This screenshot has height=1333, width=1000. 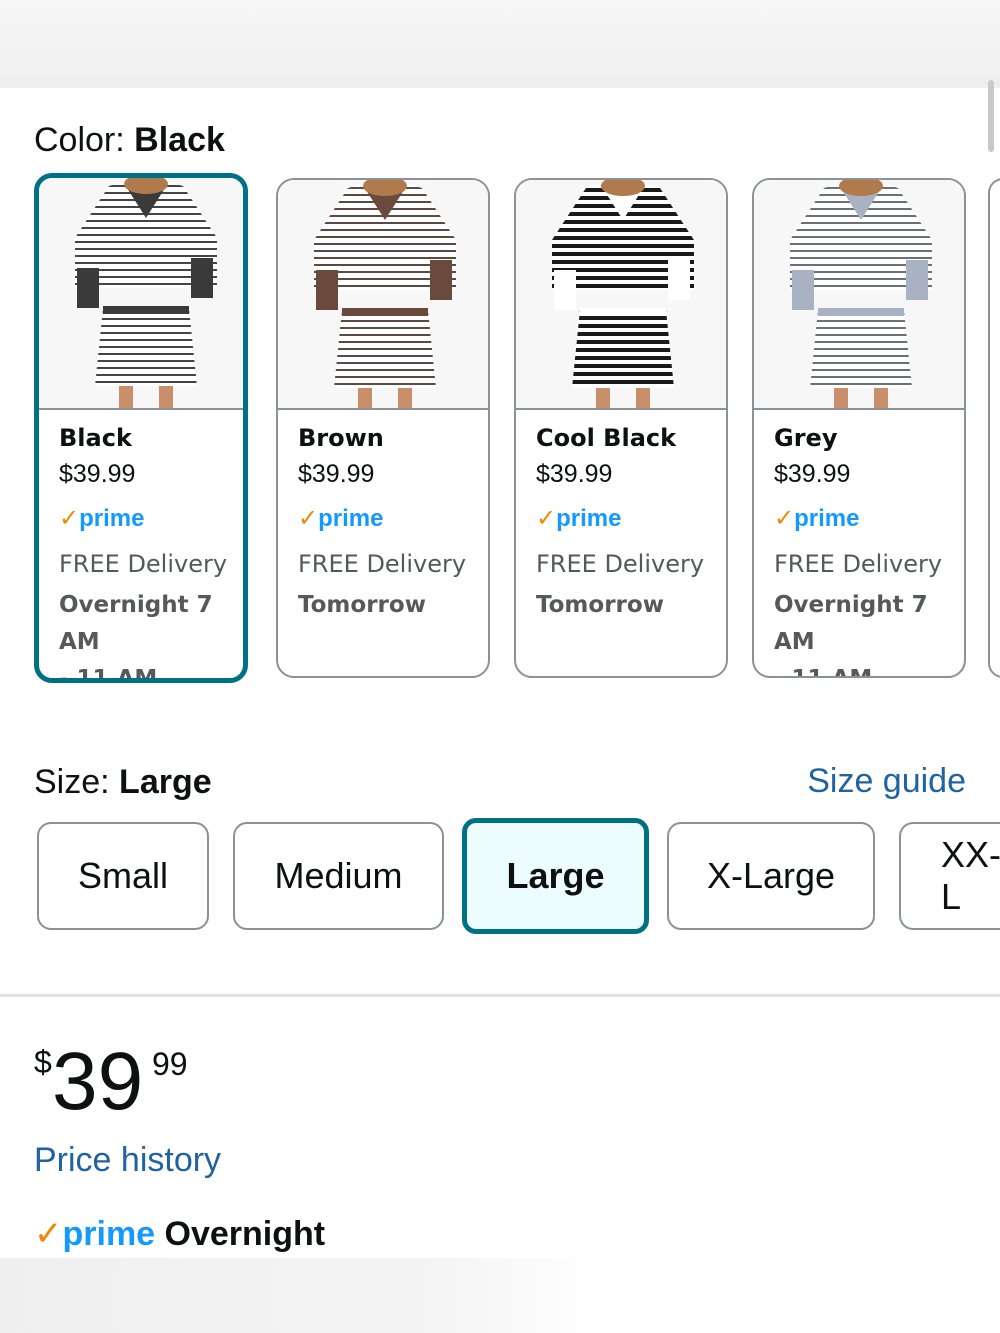 What do you see at coordinates (806, 438) in the screenshot?
I see `option-name: Grey` at bounding box center [806, 438].